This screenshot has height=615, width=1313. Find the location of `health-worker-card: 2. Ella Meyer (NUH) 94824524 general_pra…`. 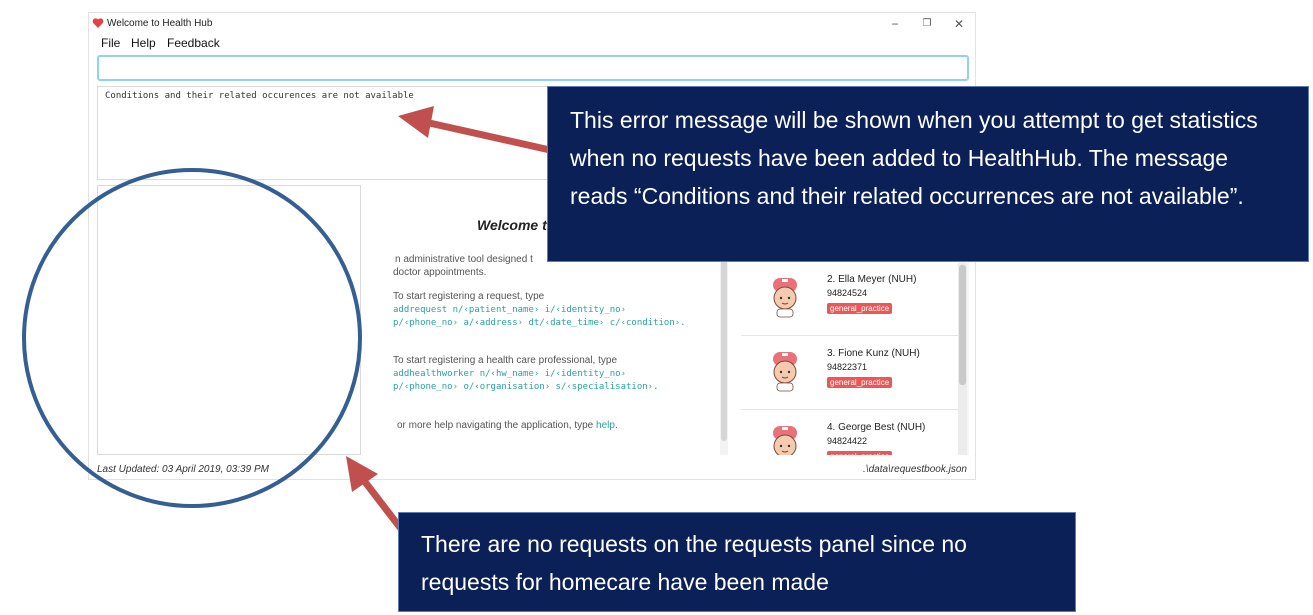

health-worker-card: 2. Ella Meyer (NUH) 94824524 general_pra… is located at coordinates (849, 299).